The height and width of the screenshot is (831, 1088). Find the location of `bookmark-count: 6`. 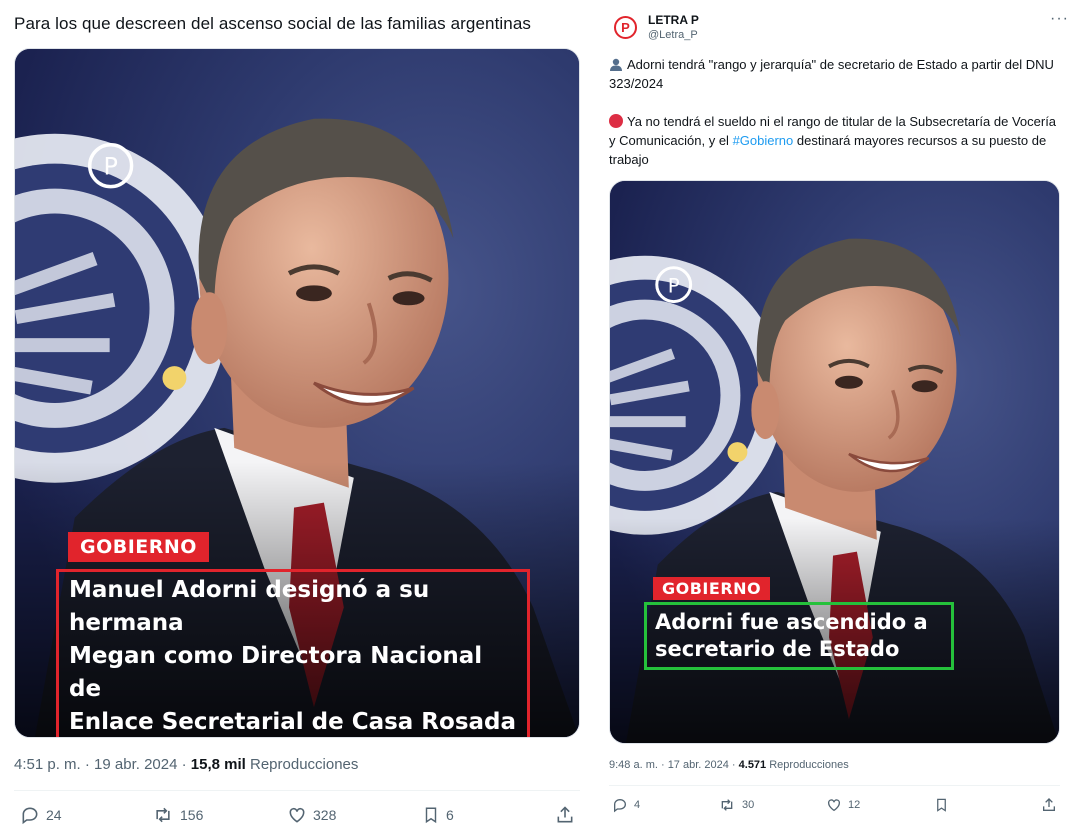

bookmark-count: 6 is located at coordinates (450, 815).